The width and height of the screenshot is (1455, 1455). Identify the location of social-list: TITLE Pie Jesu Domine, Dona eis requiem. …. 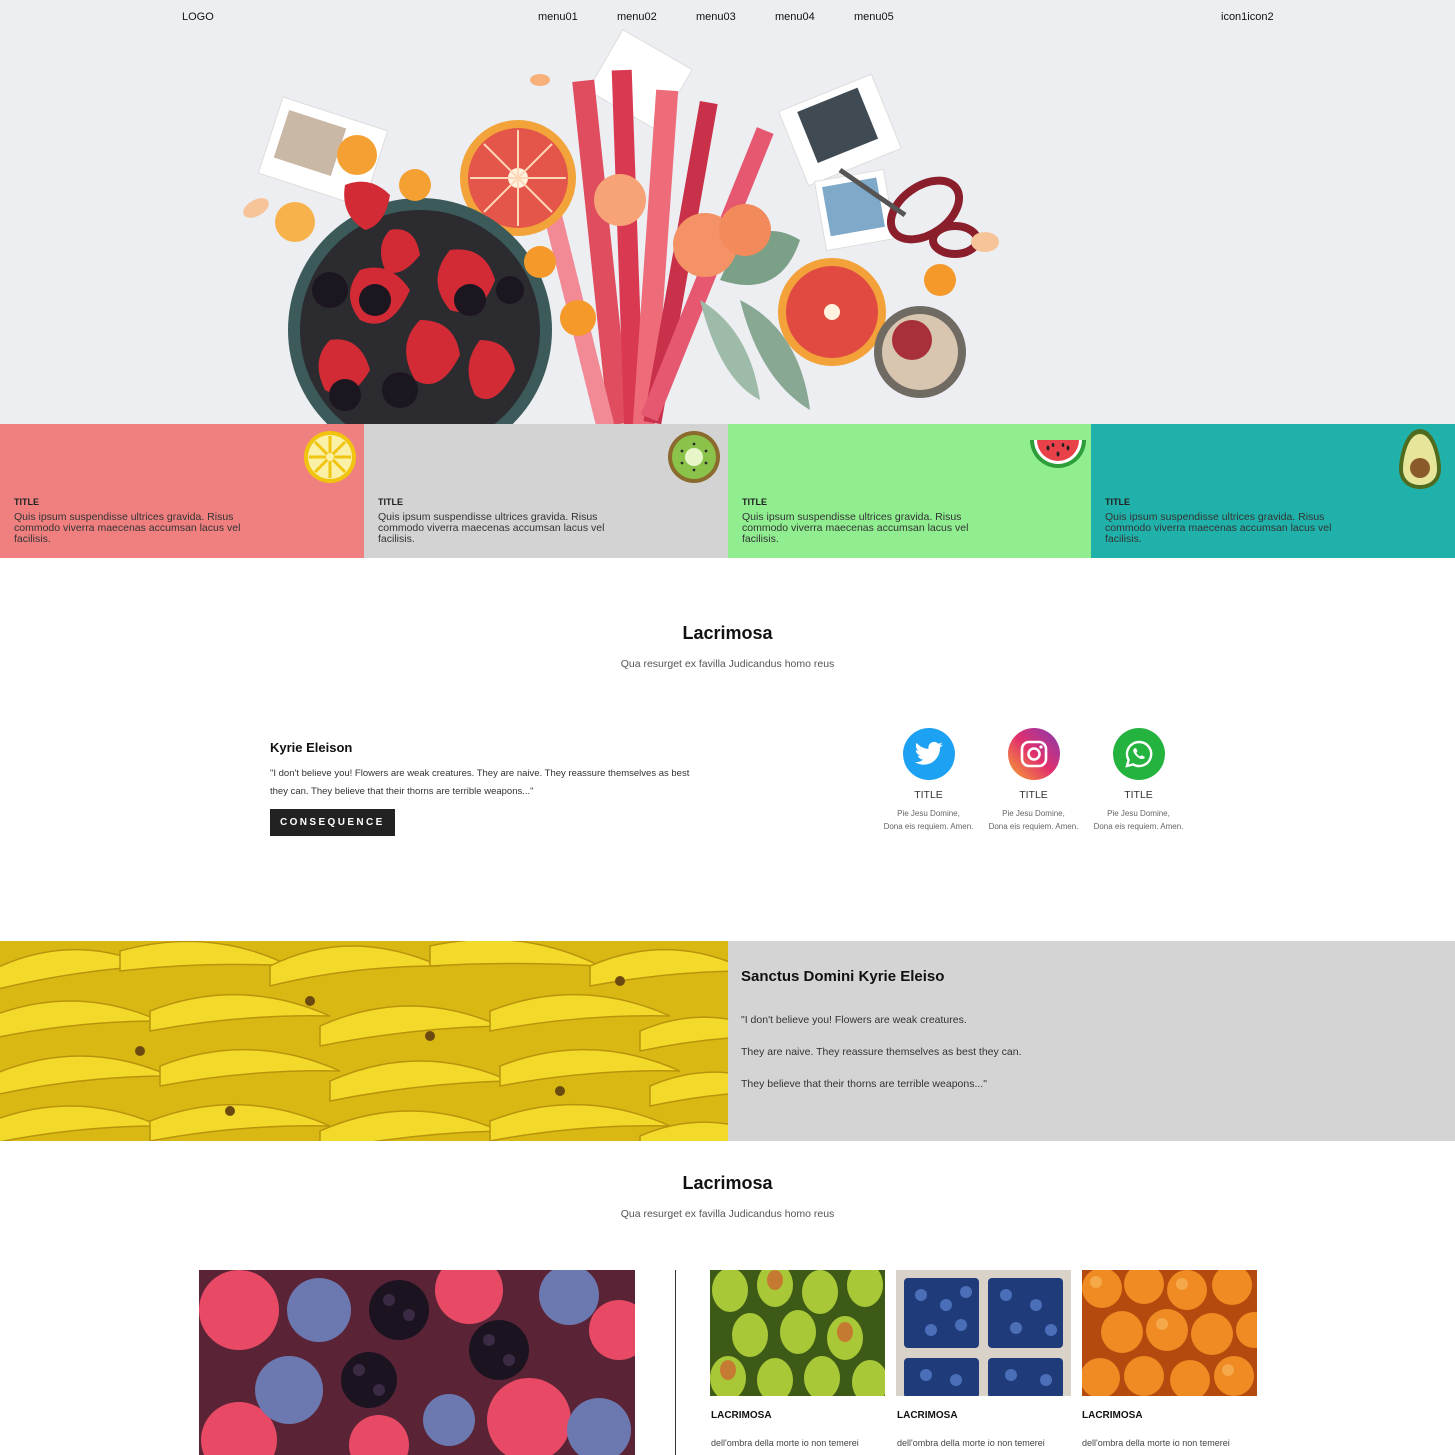
(1033, 780).